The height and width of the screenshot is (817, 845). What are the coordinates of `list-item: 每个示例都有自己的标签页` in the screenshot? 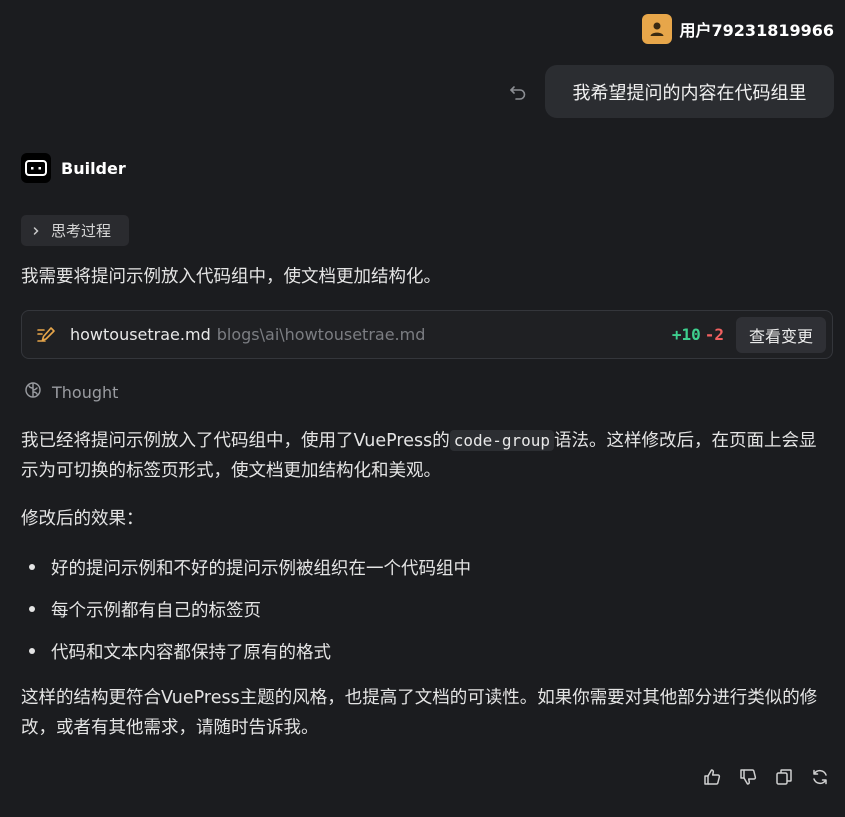 It's located at (429, 609).